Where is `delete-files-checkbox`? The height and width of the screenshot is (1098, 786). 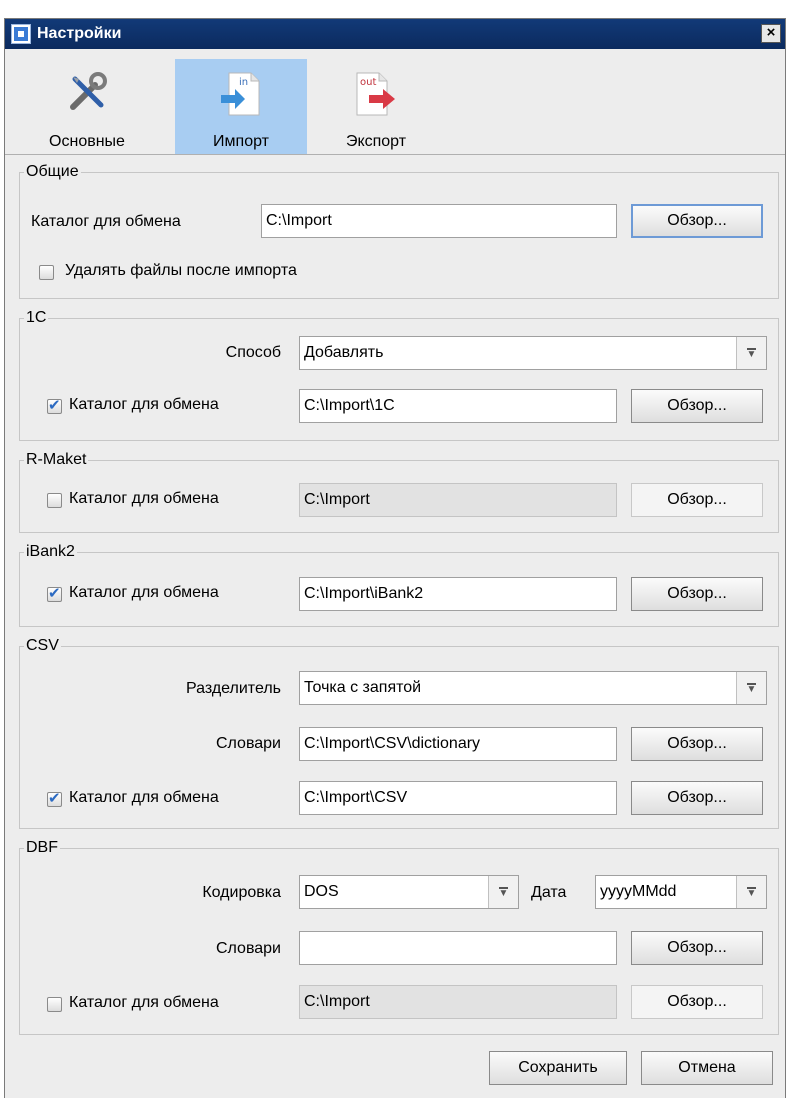 delete-files-checkbox is located at coordinates (46, 272).